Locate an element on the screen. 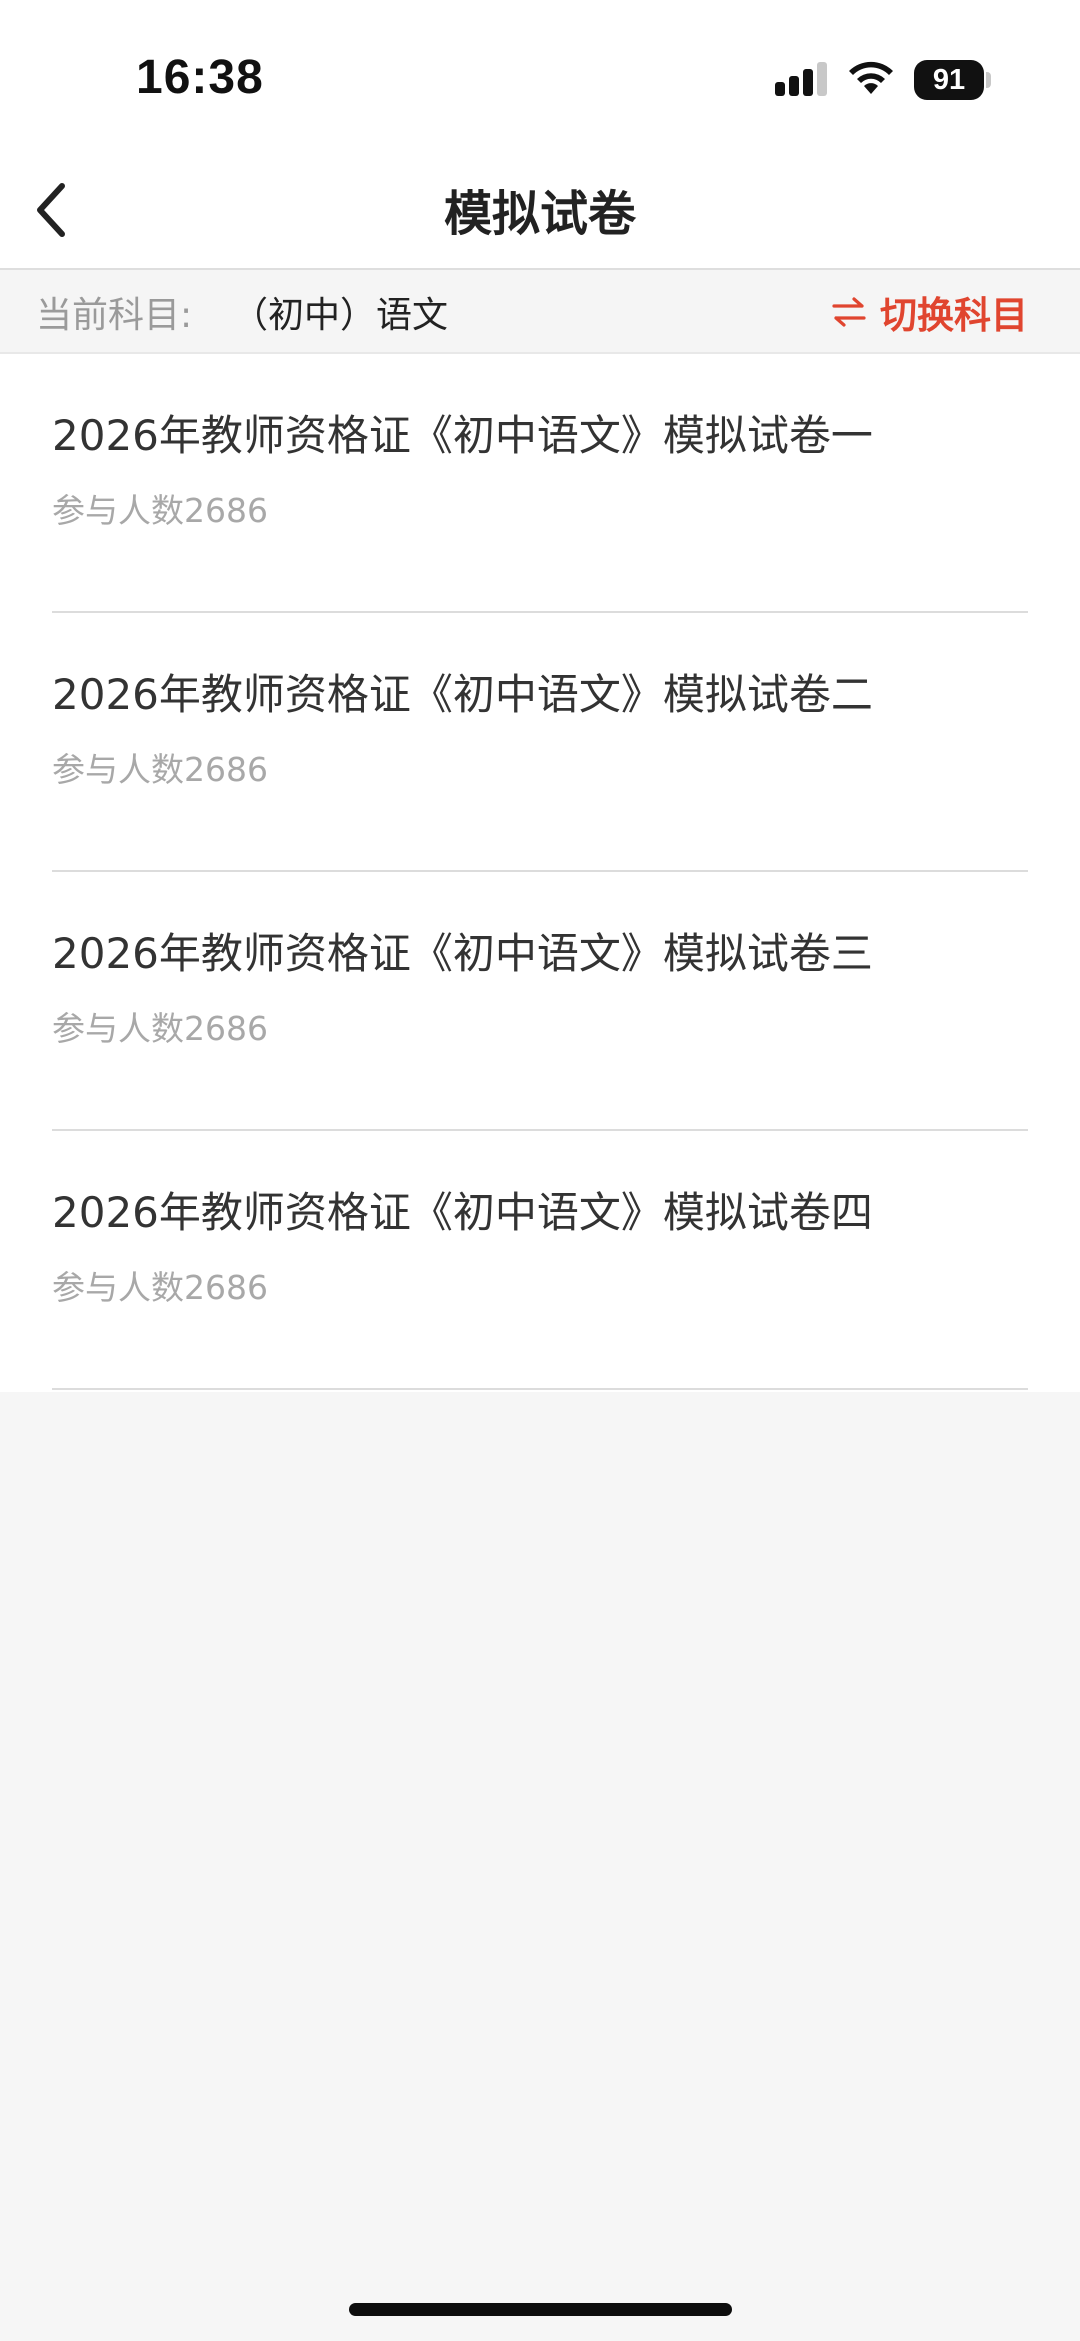 The height and width of the screenshot is (2341, 1080). subject-value: （初中）语文 is located at coordinates (340, 315).